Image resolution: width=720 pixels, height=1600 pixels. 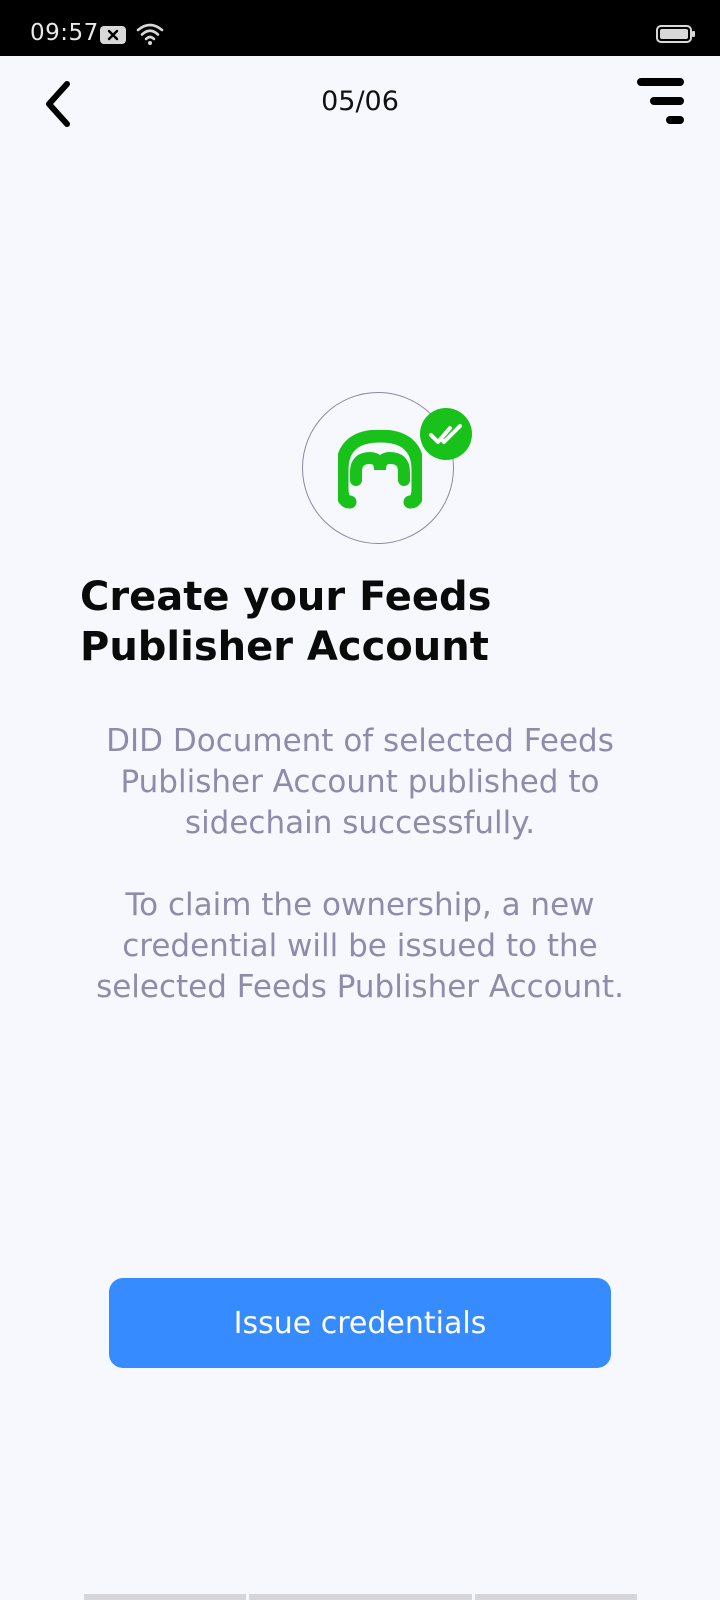 I want to click on status-bar: 09:57, so click(x=360, y=28).